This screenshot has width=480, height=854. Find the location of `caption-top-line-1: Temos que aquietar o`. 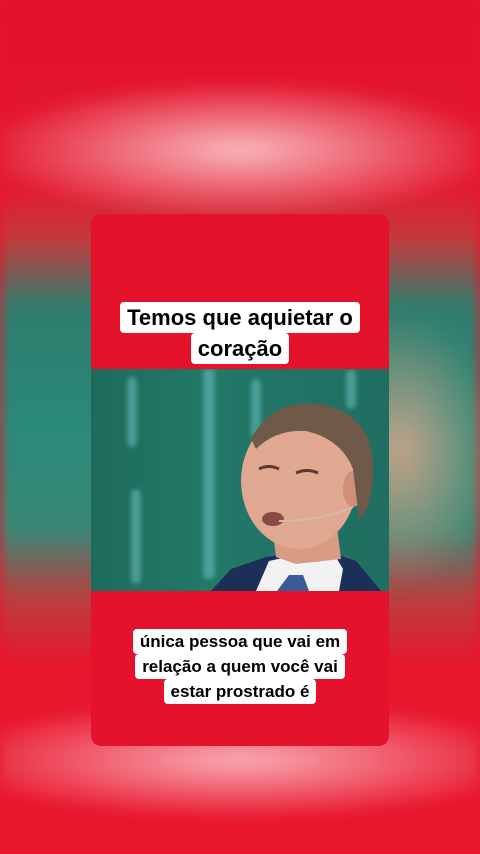

caption-top-line-1: Temos que aquietar o is located at coordinates (240, 317).